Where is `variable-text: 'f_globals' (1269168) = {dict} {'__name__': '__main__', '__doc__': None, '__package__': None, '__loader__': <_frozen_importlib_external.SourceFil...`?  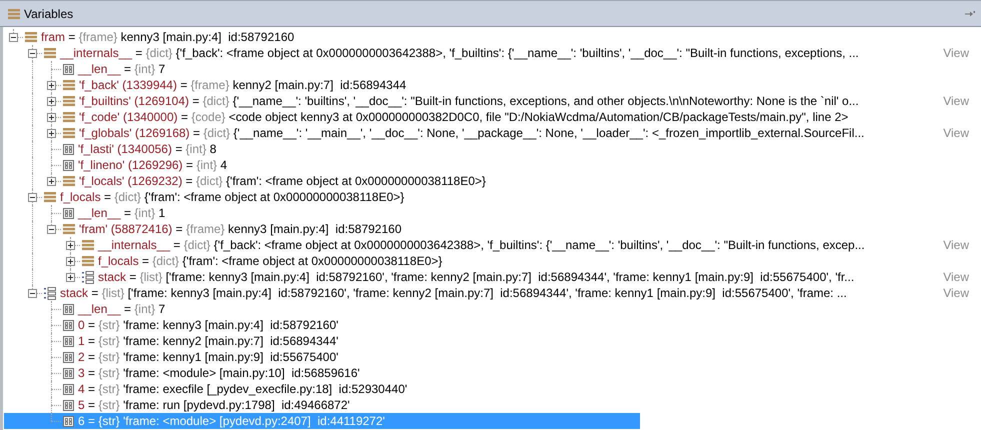 variable-text: 'f_globals' (1269168) = {dict} {'__name__': '__main__', '__doc__': None, '__package__': None, '__loader__': <_frozen_importlib_external.SourceFil... is located at coordinates (471, 133).